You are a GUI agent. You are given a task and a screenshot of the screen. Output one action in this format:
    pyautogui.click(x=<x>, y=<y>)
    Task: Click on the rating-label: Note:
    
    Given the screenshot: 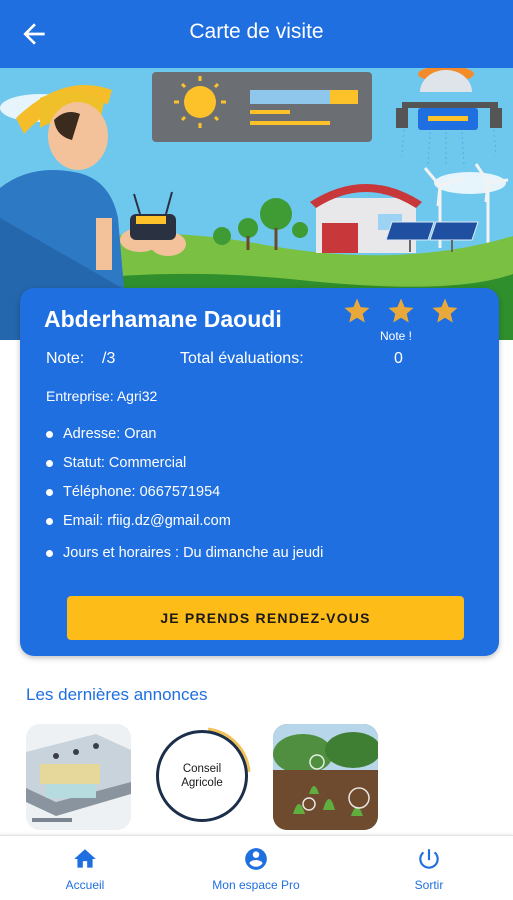 What is the action you would take?
    pyautogui.click(x=65, y=358)
    